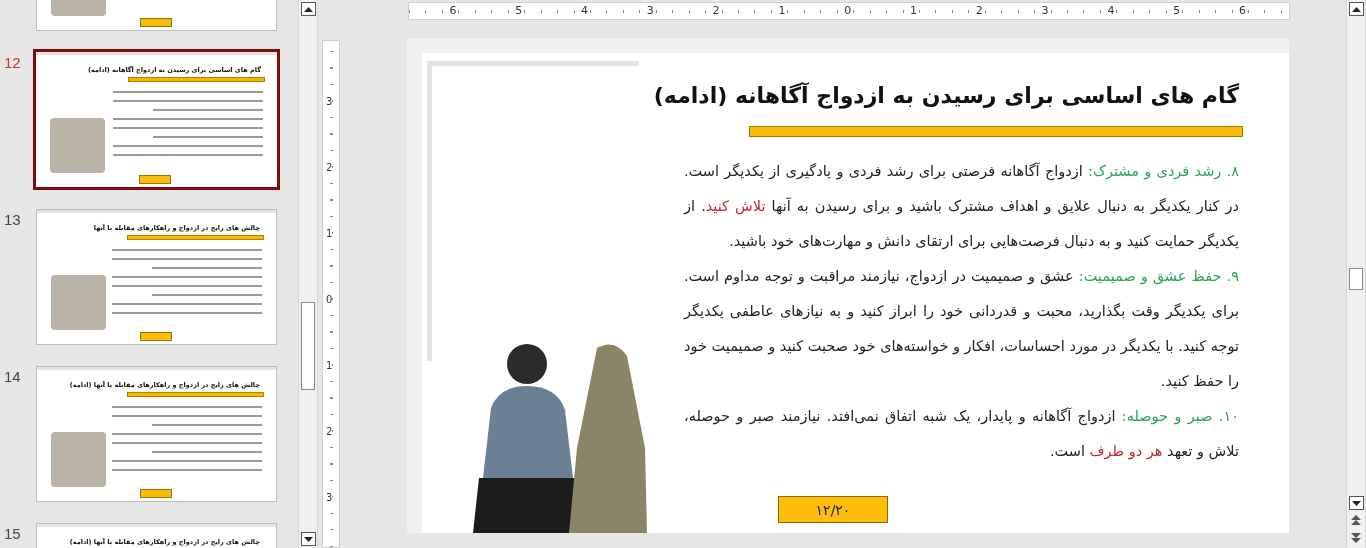 Image resolution: width=1366 pixels, height=548 pixels. I want to click on paragraph: ۱۰. صبر و حوصله: ازدواج آگاهانه و پایدار، یک شبه اتفاق نمی‌افتد. نیازمند صبر و حوصله، تلاش و تعهد هر دو طرف است., so click(961, 434).